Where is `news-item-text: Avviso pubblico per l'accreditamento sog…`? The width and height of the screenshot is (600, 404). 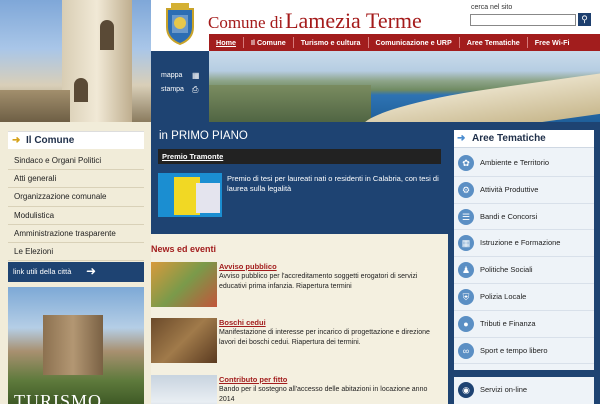
news-item-text: Avviso pubblico per l'accreditamento sog… is located at coordinates (318, 281).